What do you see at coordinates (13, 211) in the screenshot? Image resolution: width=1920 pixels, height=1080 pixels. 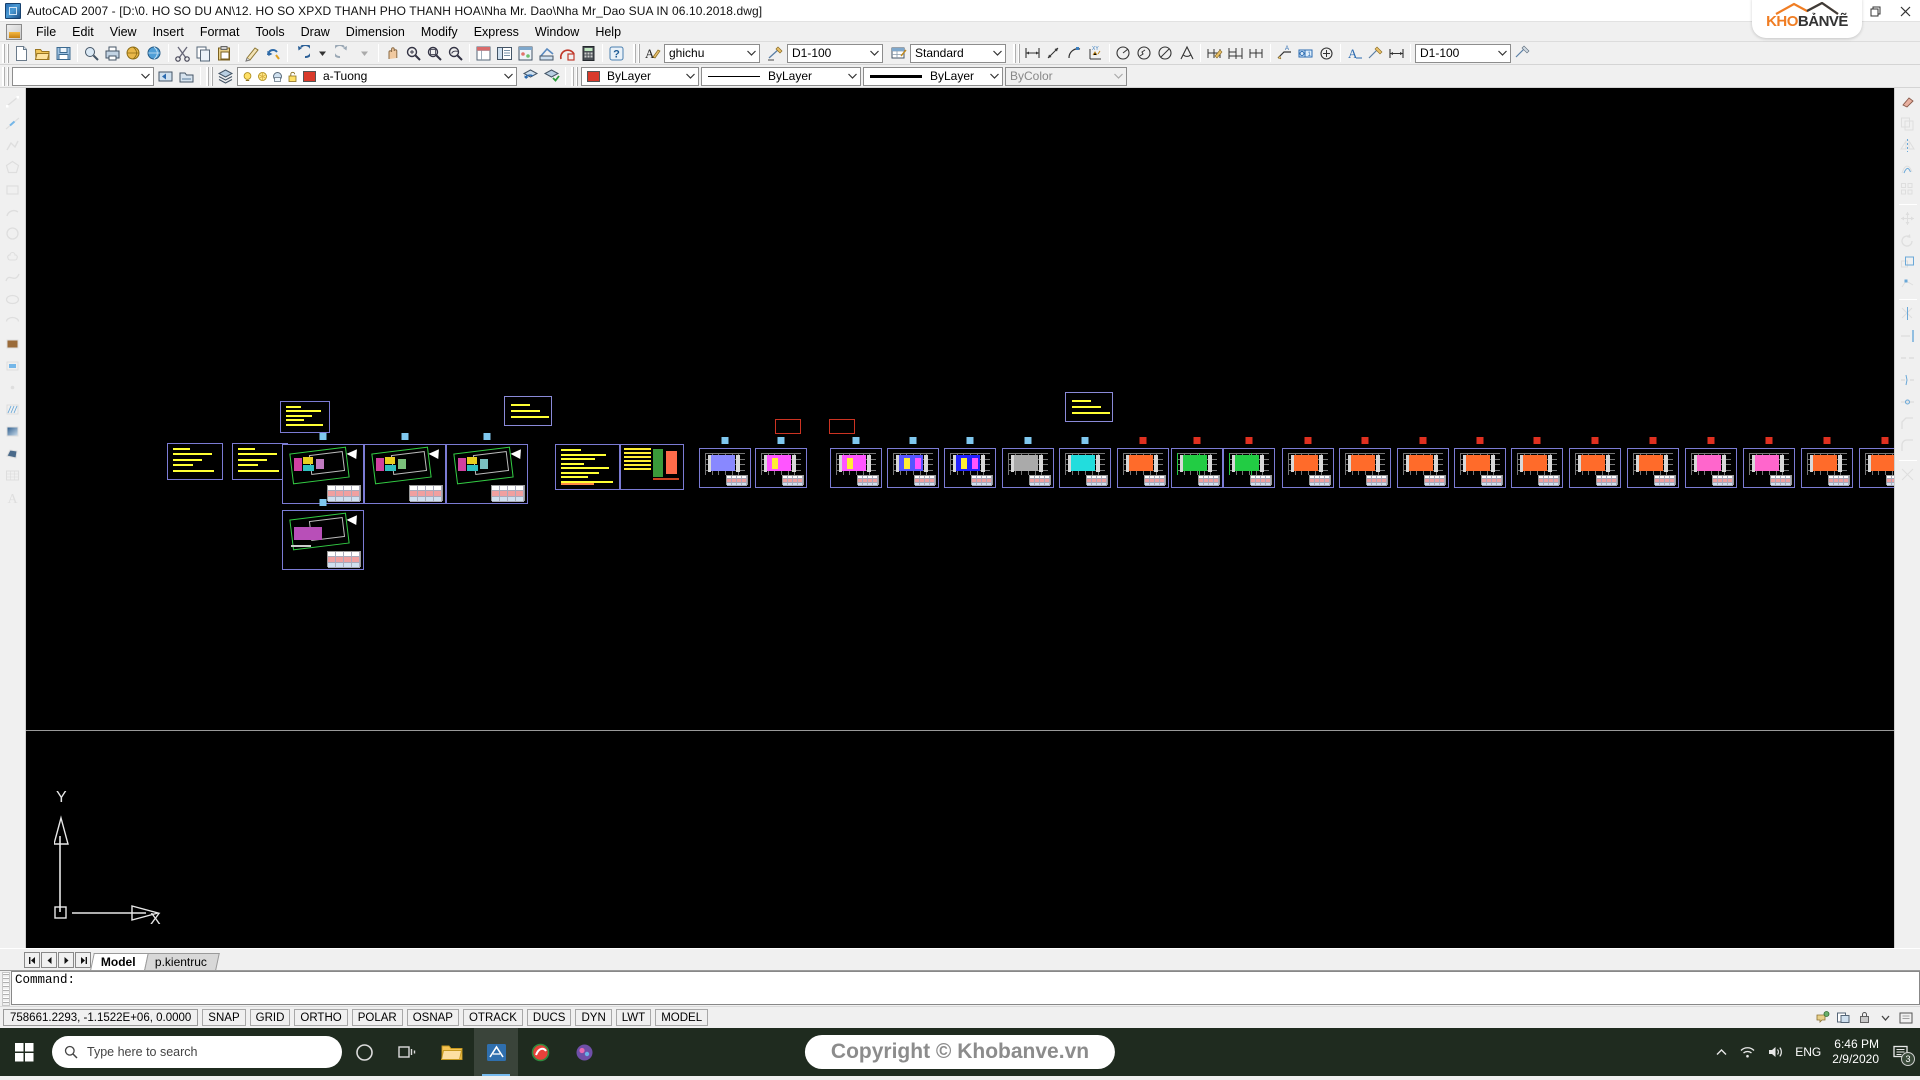 I see `arc-tool` at bounding box center [13, 211].